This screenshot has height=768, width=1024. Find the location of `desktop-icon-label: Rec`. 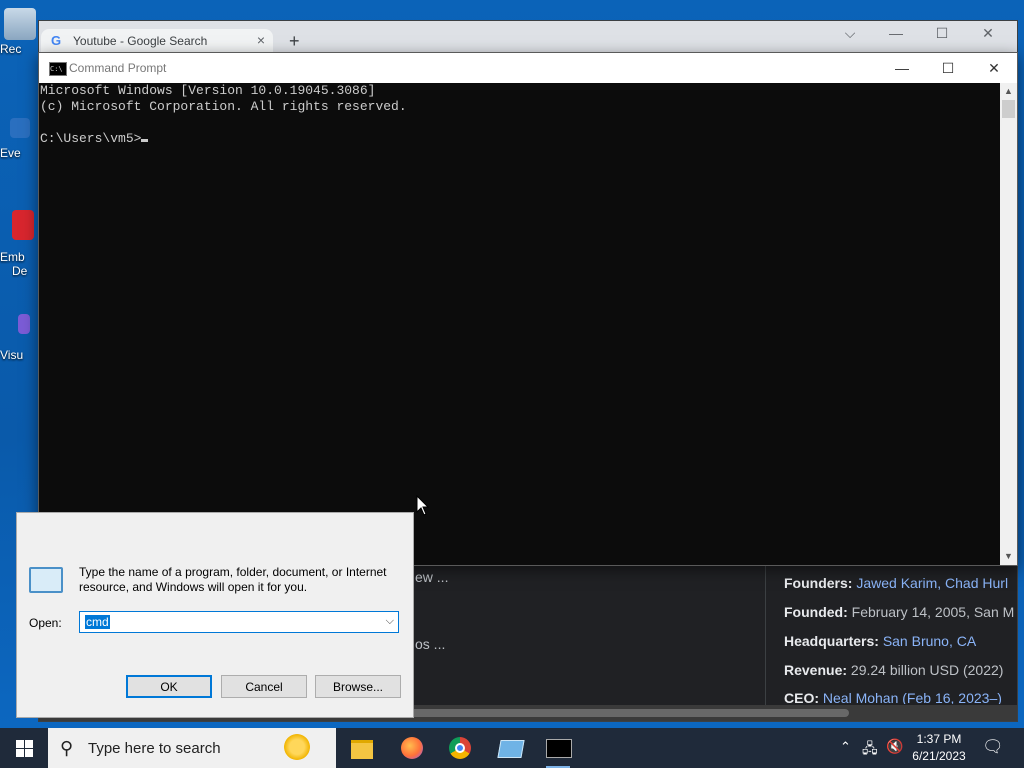

desktop-icon-label: Rec is located at coordinates (11, 49).